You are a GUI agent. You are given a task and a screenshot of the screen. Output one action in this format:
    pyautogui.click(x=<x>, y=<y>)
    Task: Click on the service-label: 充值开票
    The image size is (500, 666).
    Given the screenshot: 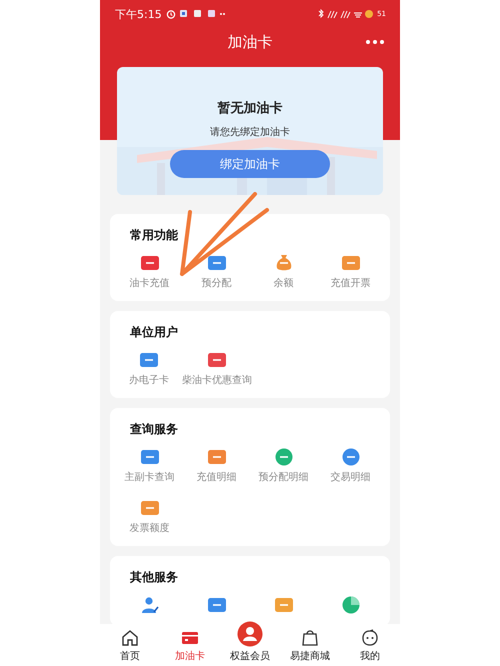 What is the action you would take?
    pyautogui.click(x=350, y=283)
    